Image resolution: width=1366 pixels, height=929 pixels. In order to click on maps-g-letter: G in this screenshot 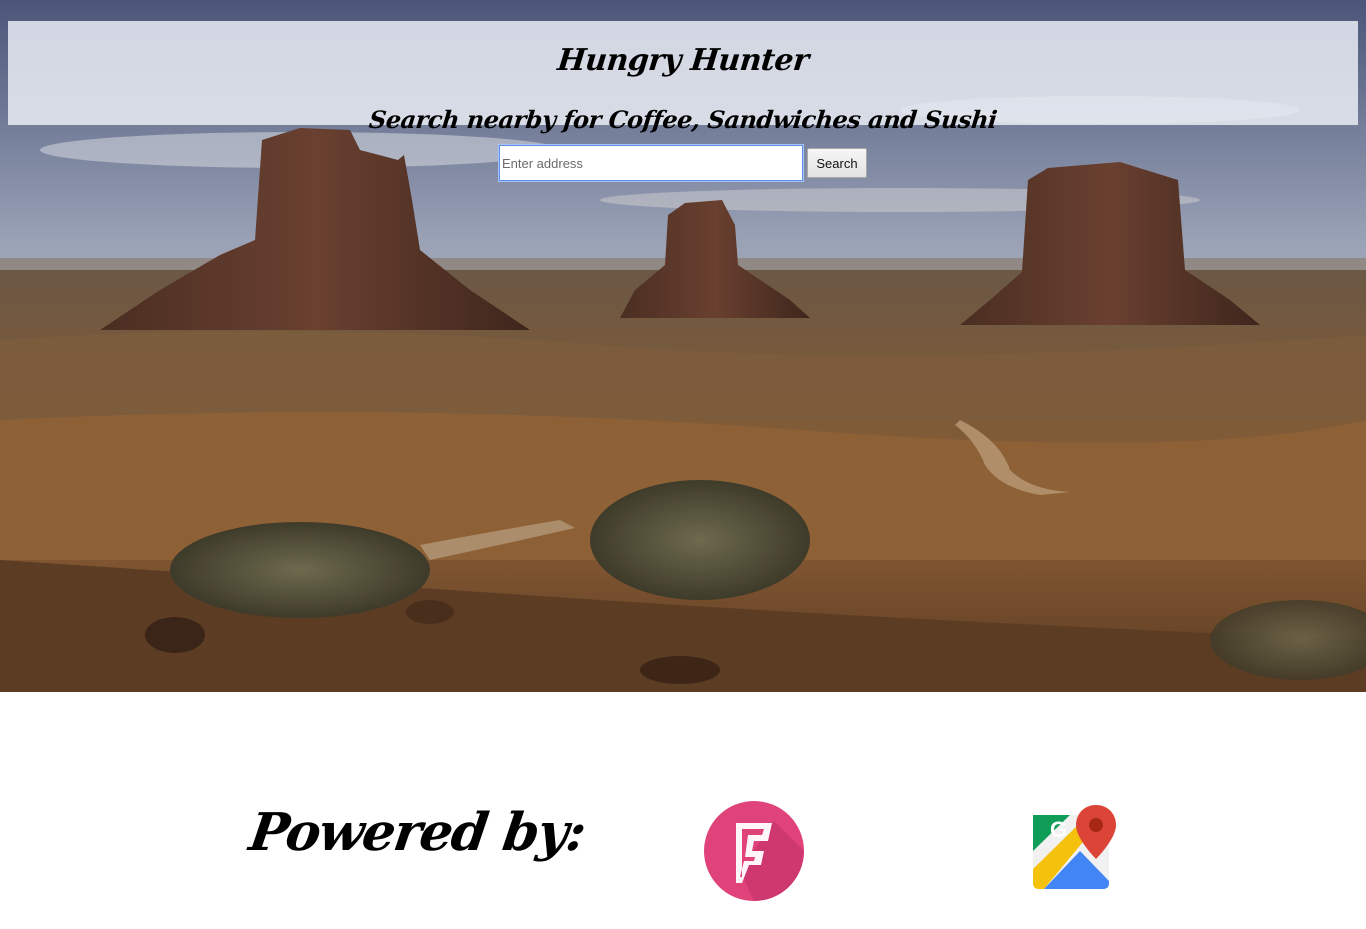, I will do `click(1058, 829)`.